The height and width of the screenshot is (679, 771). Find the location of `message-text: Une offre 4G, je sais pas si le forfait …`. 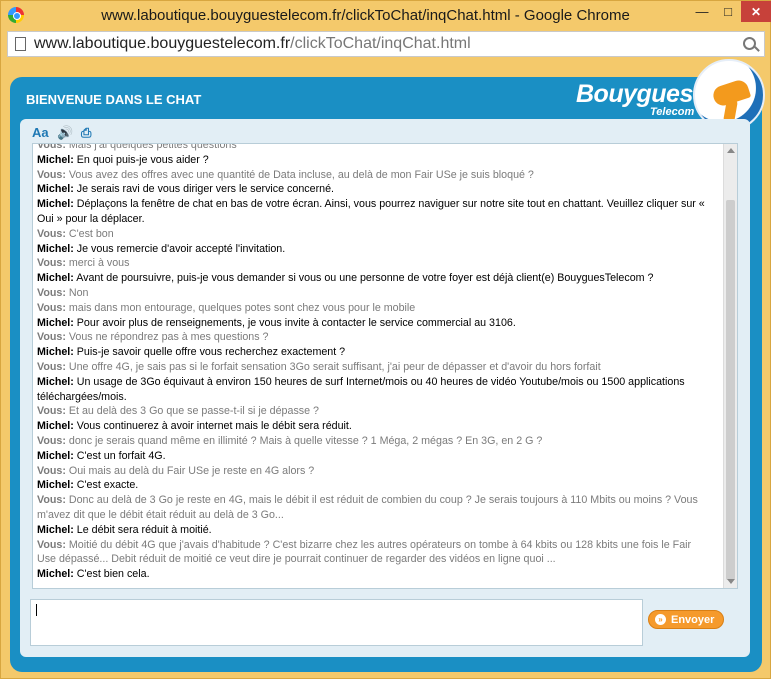

message-text: Une offre 4G, je sais pas si le forfait … is located at coordinates (333, 366).